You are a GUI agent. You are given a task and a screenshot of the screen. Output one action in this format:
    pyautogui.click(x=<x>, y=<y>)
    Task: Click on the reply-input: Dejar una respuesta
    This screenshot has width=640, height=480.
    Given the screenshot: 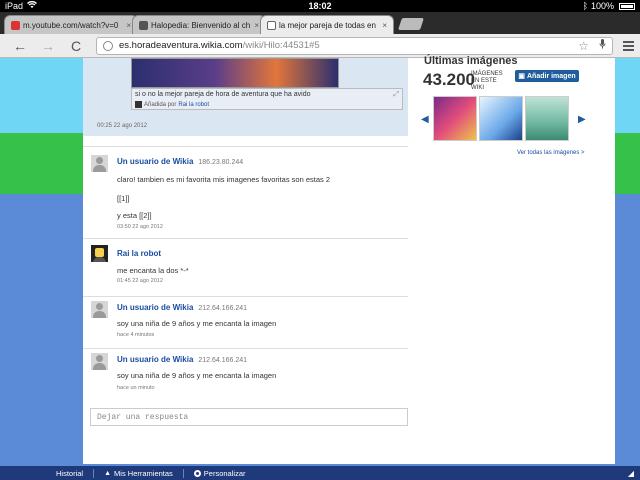 What is the action you would take?
    pyautogui.click(x=249, y=417)
    